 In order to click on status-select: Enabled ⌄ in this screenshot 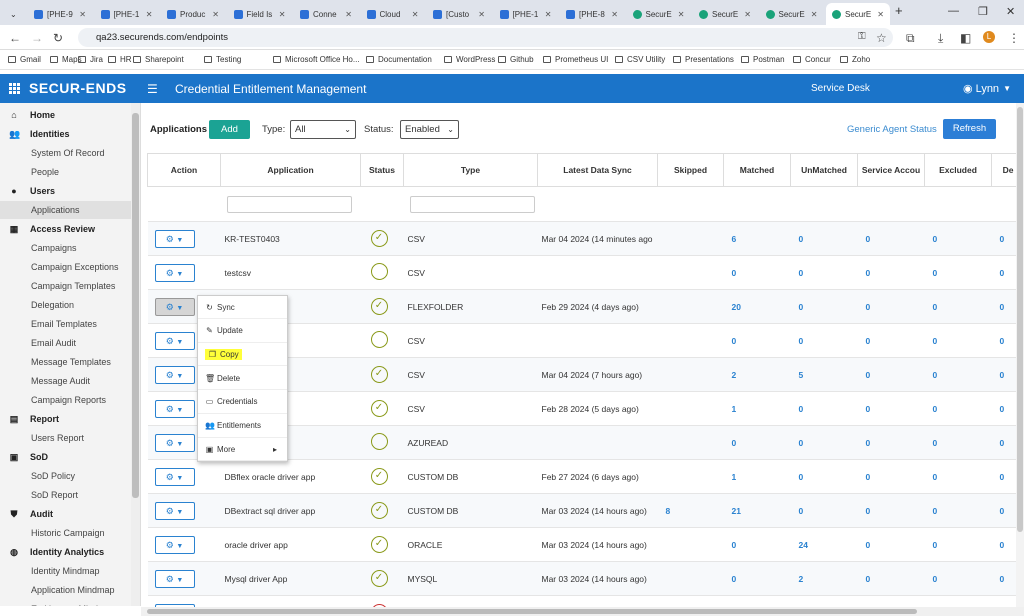, I will do `click(429, 129)`.